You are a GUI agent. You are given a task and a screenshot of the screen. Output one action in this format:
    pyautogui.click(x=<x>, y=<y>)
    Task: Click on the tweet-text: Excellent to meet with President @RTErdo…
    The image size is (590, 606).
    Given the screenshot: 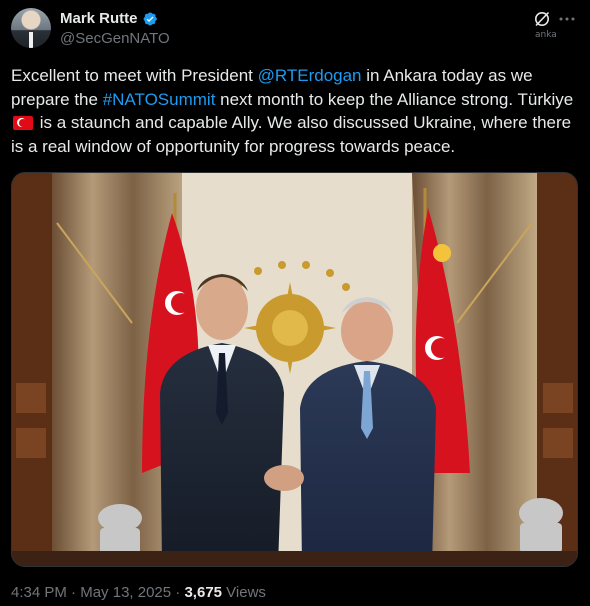 What is the action you would take?
    pyautogui.click(x=296, y=111)
    